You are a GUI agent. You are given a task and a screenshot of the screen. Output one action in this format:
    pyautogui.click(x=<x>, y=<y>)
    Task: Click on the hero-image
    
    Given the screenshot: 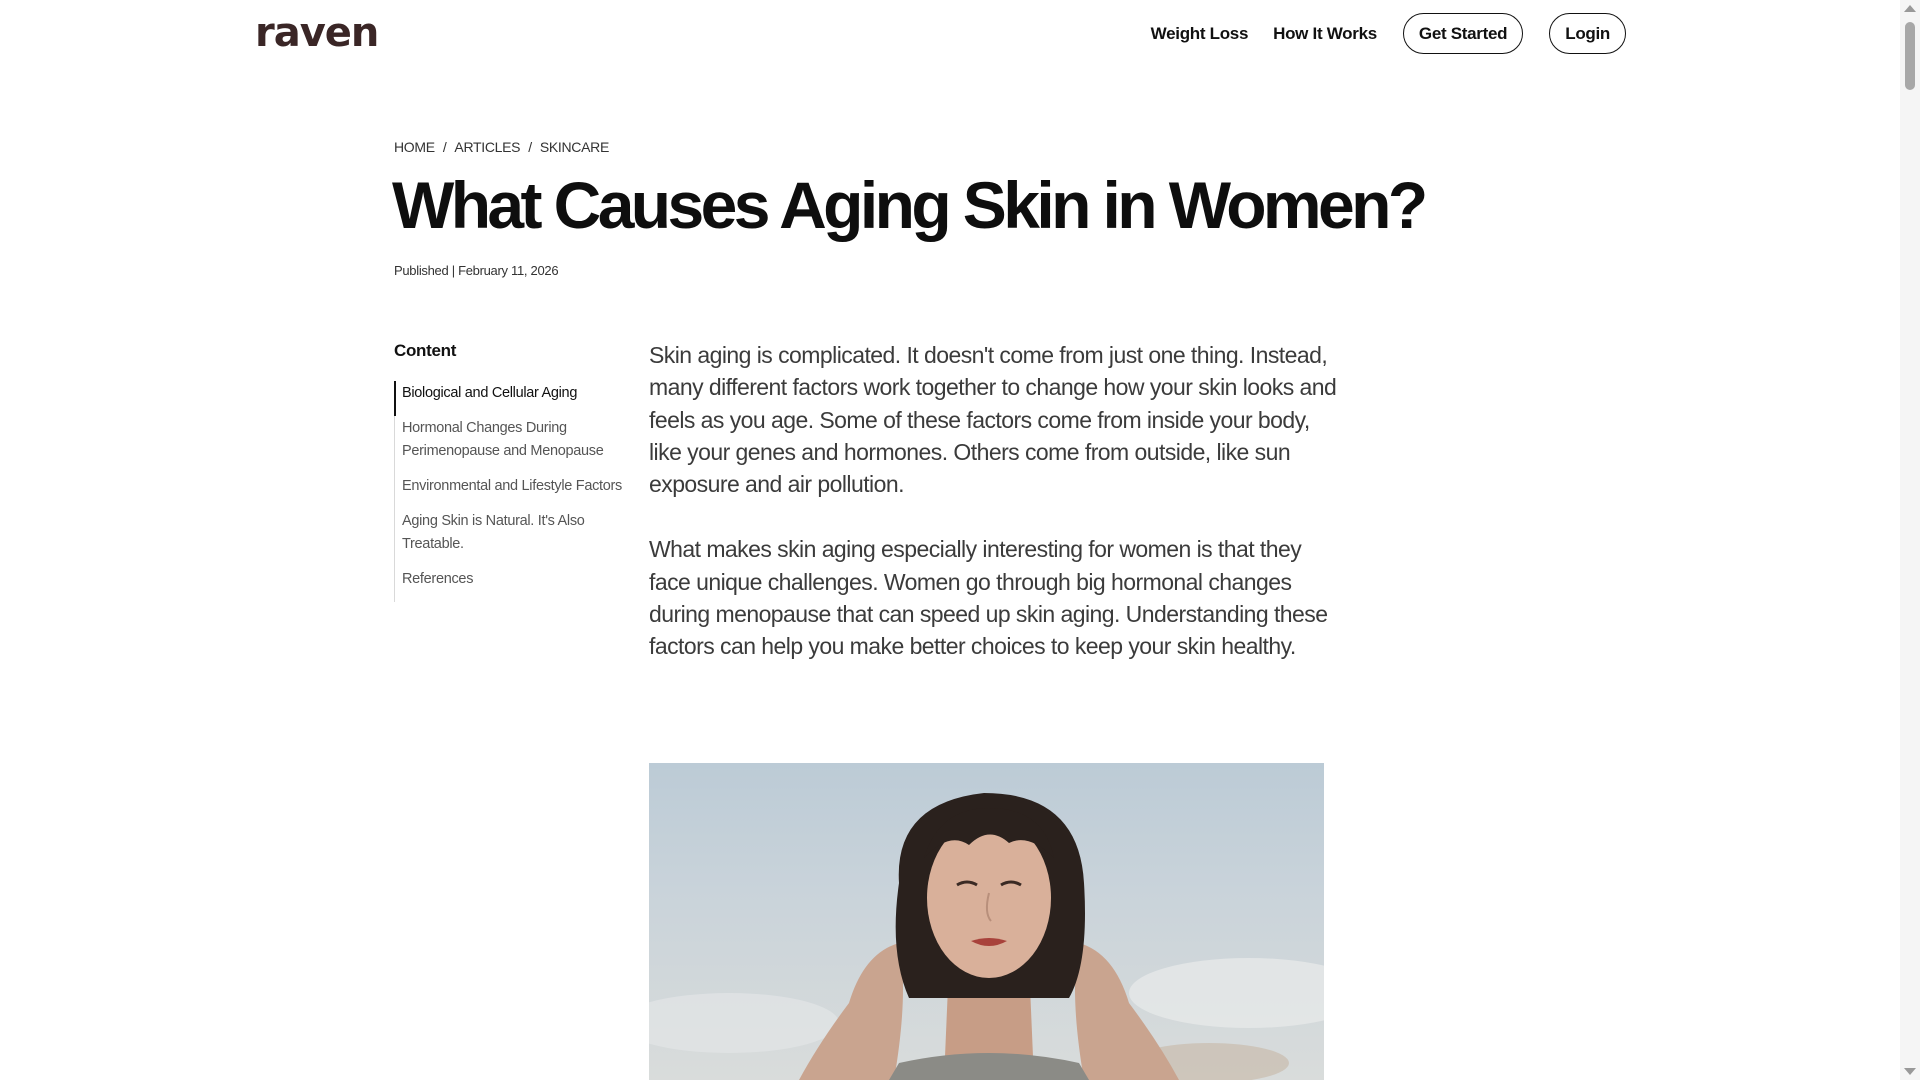 What is the action you would take?
    pyautogui.click(x=986, y=921)
    